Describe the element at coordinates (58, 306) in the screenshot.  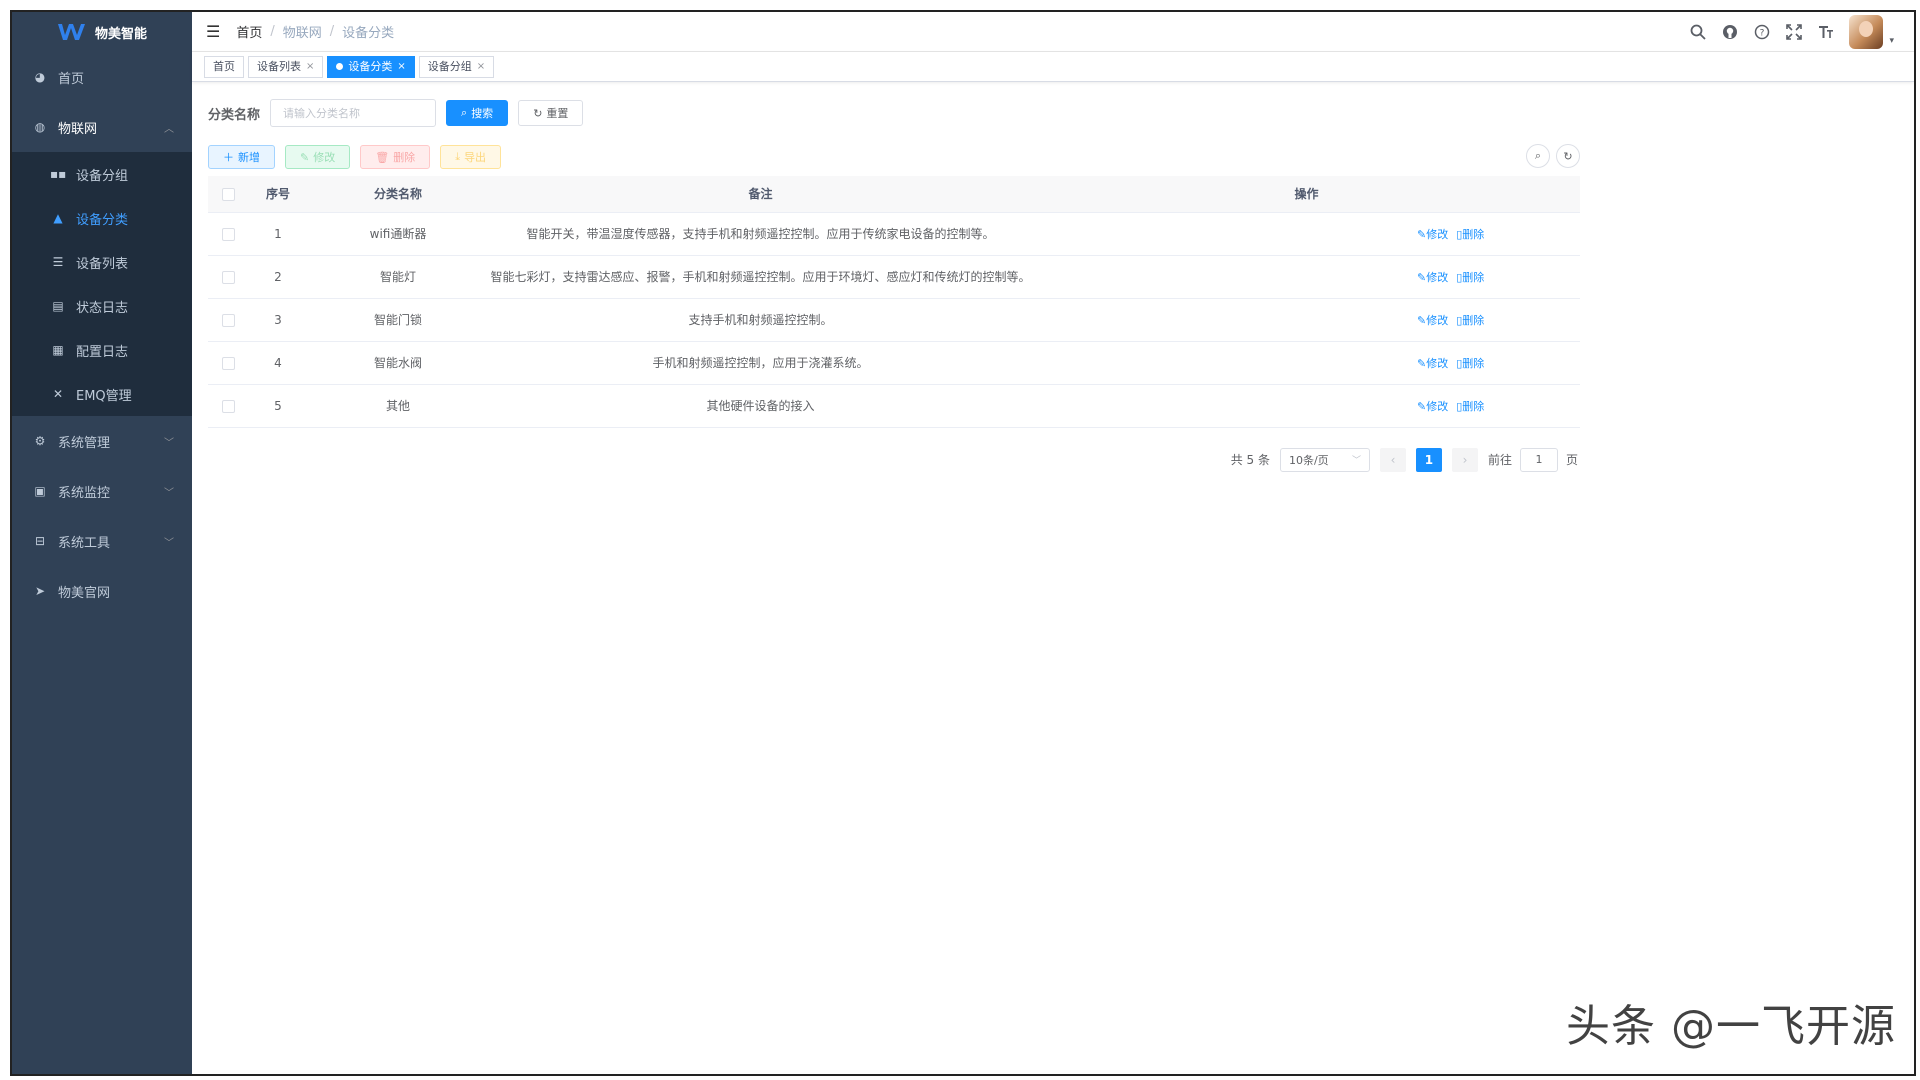
I see `log-icon: ▤` at that location.